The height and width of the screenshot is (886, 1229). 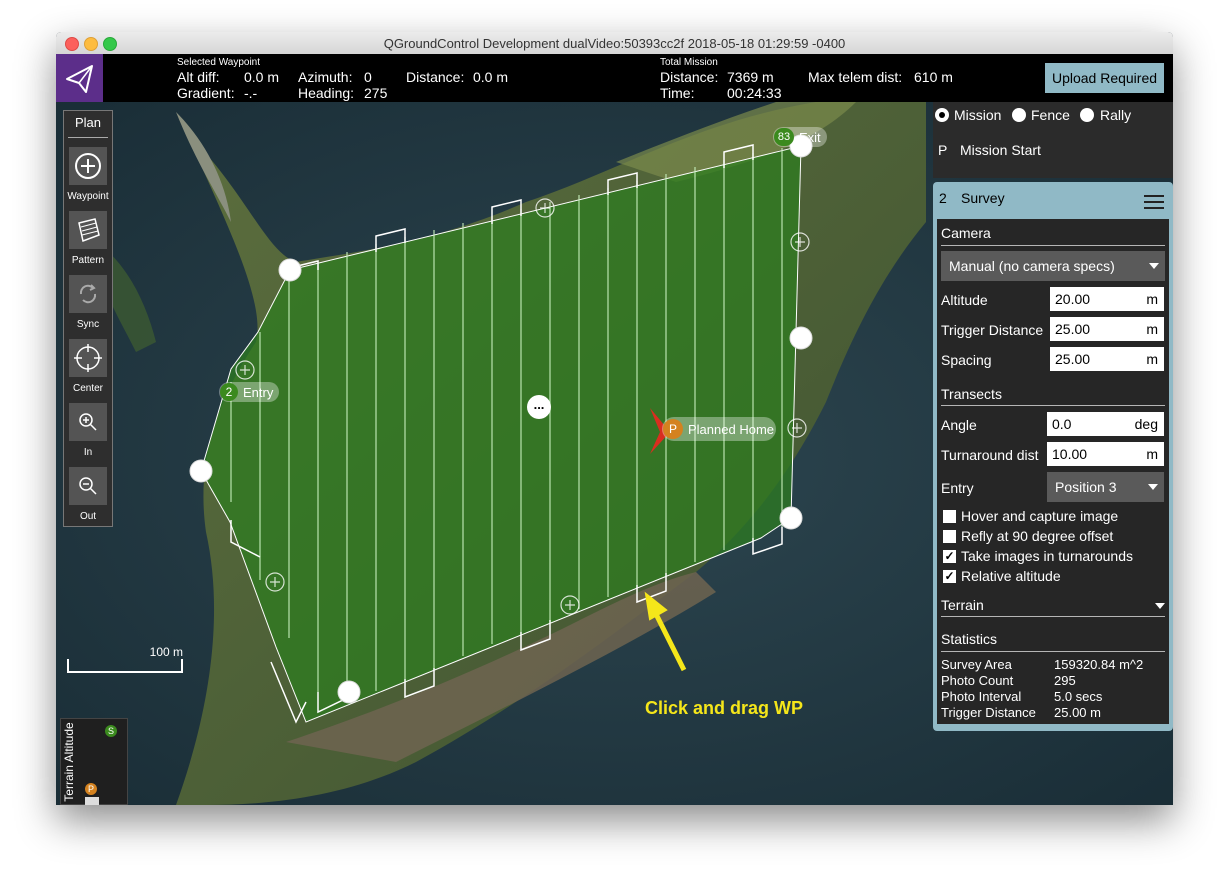 I want to click on relative-altitude-label: Relative altitude, so click(x=1011, y=576).